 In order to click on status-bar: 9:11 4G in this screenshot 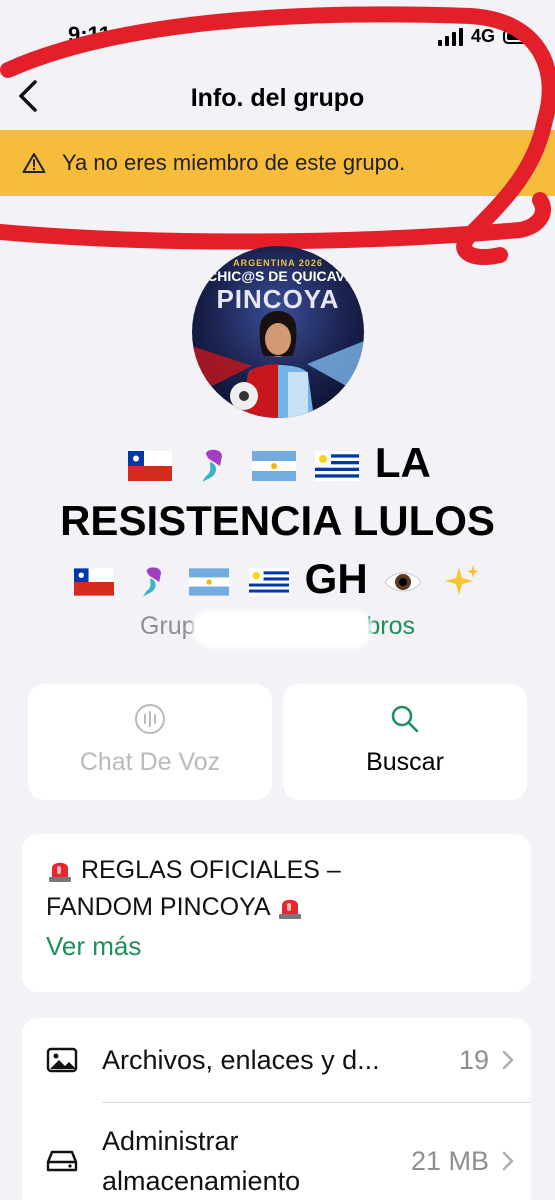, I will do `click(277, 31)`.